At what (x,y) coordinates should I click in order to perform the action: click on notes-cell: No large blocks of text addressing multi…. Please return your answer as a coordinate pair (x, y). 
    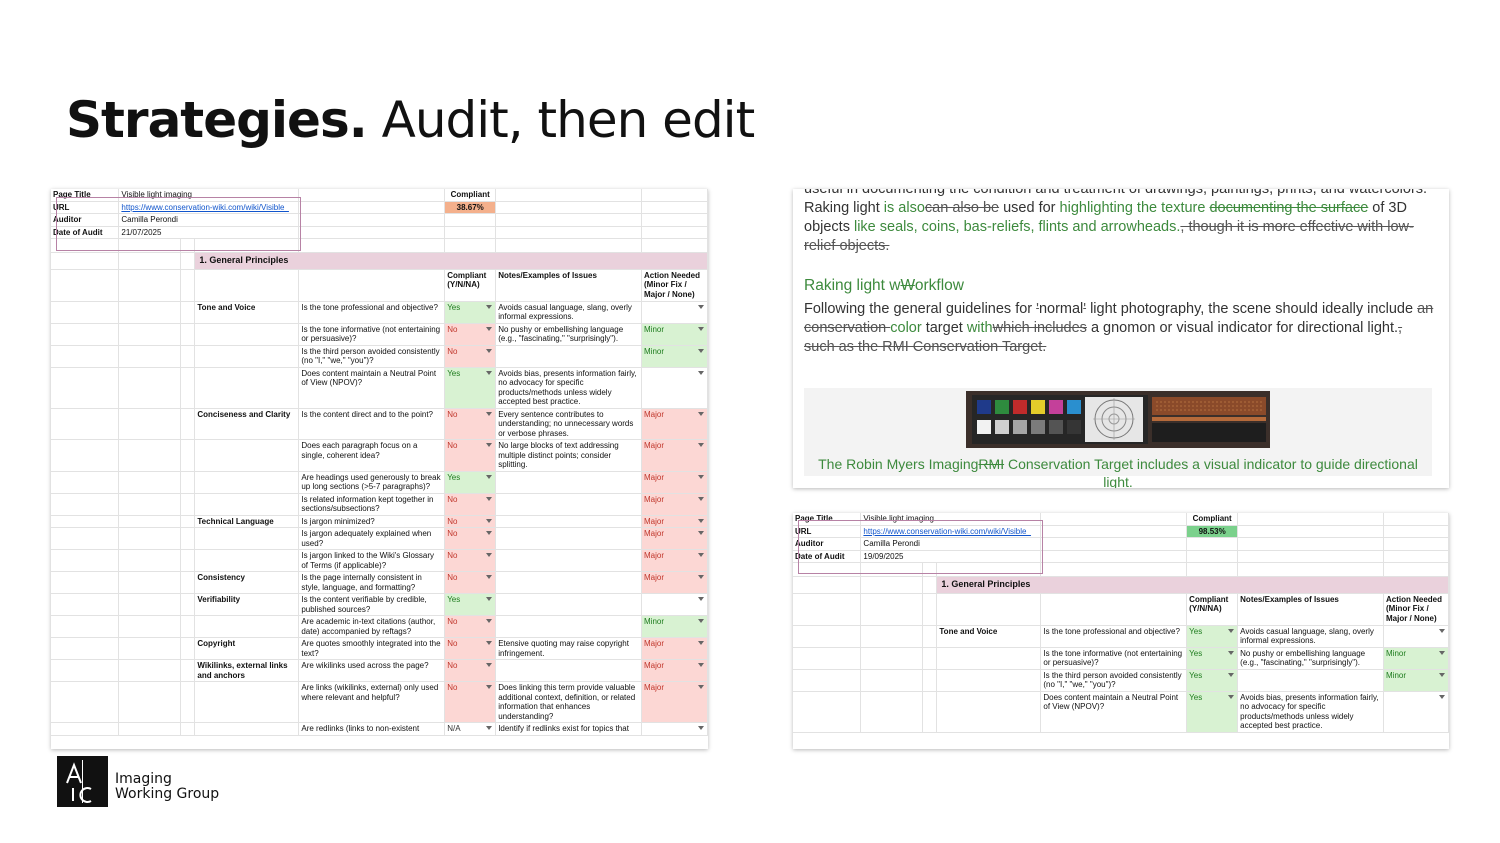
    Looking at the image, I should click on (568, 455).